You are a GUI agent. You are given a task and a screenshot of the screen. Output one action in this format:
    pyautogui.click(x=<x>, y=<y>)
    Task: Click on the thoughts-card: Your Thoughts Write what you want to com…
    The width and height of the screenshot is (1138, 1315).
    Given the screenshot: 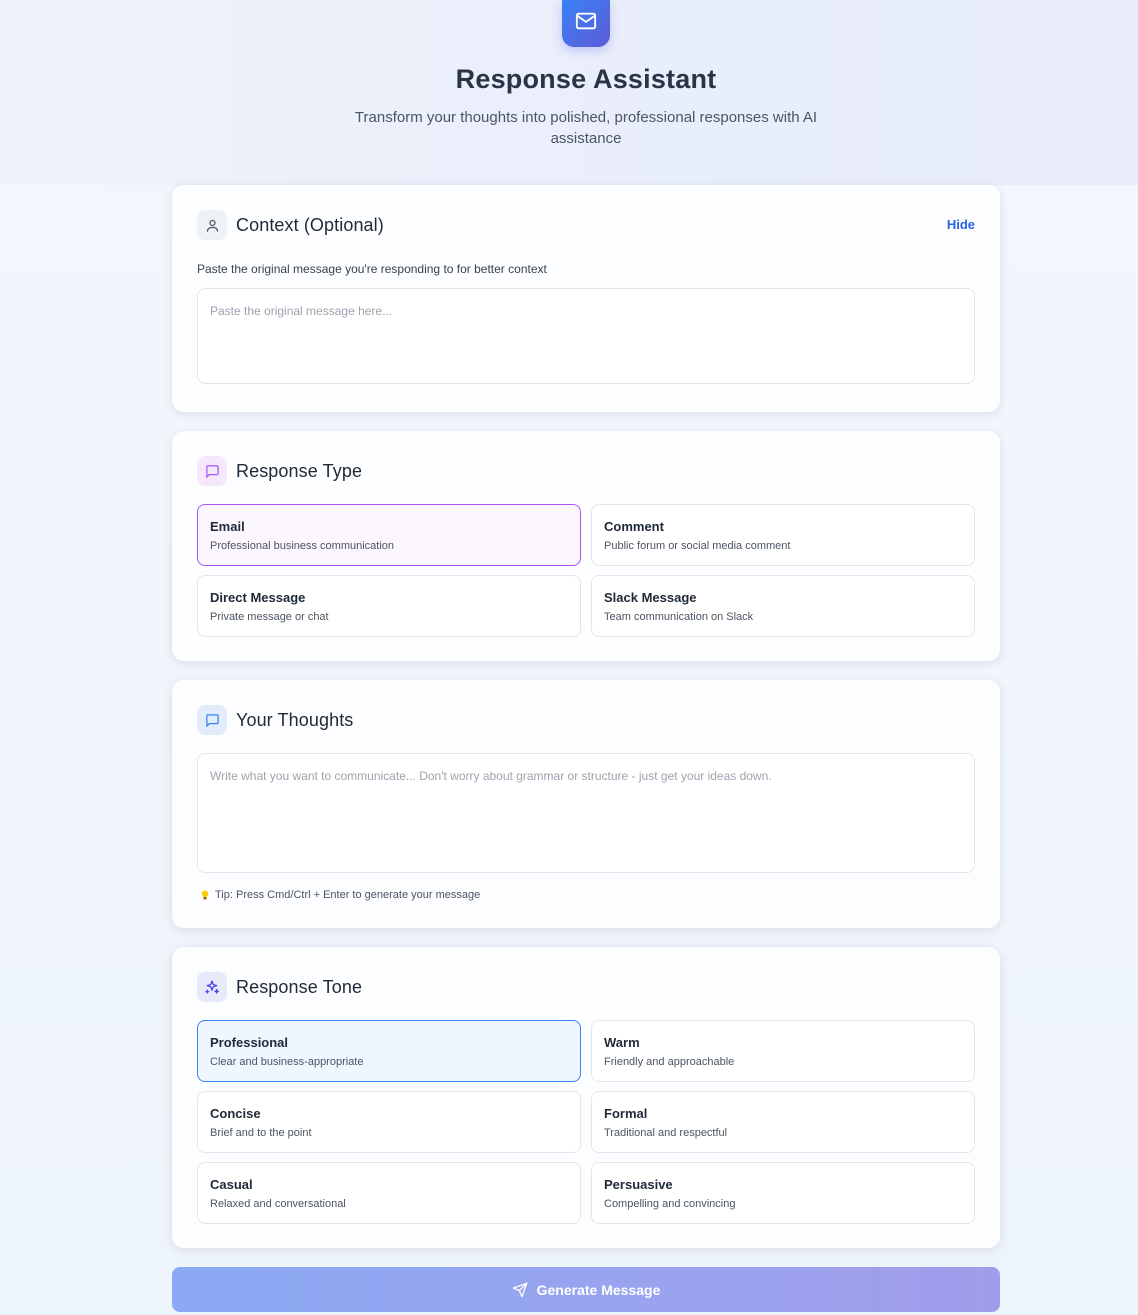 What is the action you would take?
    pyautogui.click(x=586, y=804)
    